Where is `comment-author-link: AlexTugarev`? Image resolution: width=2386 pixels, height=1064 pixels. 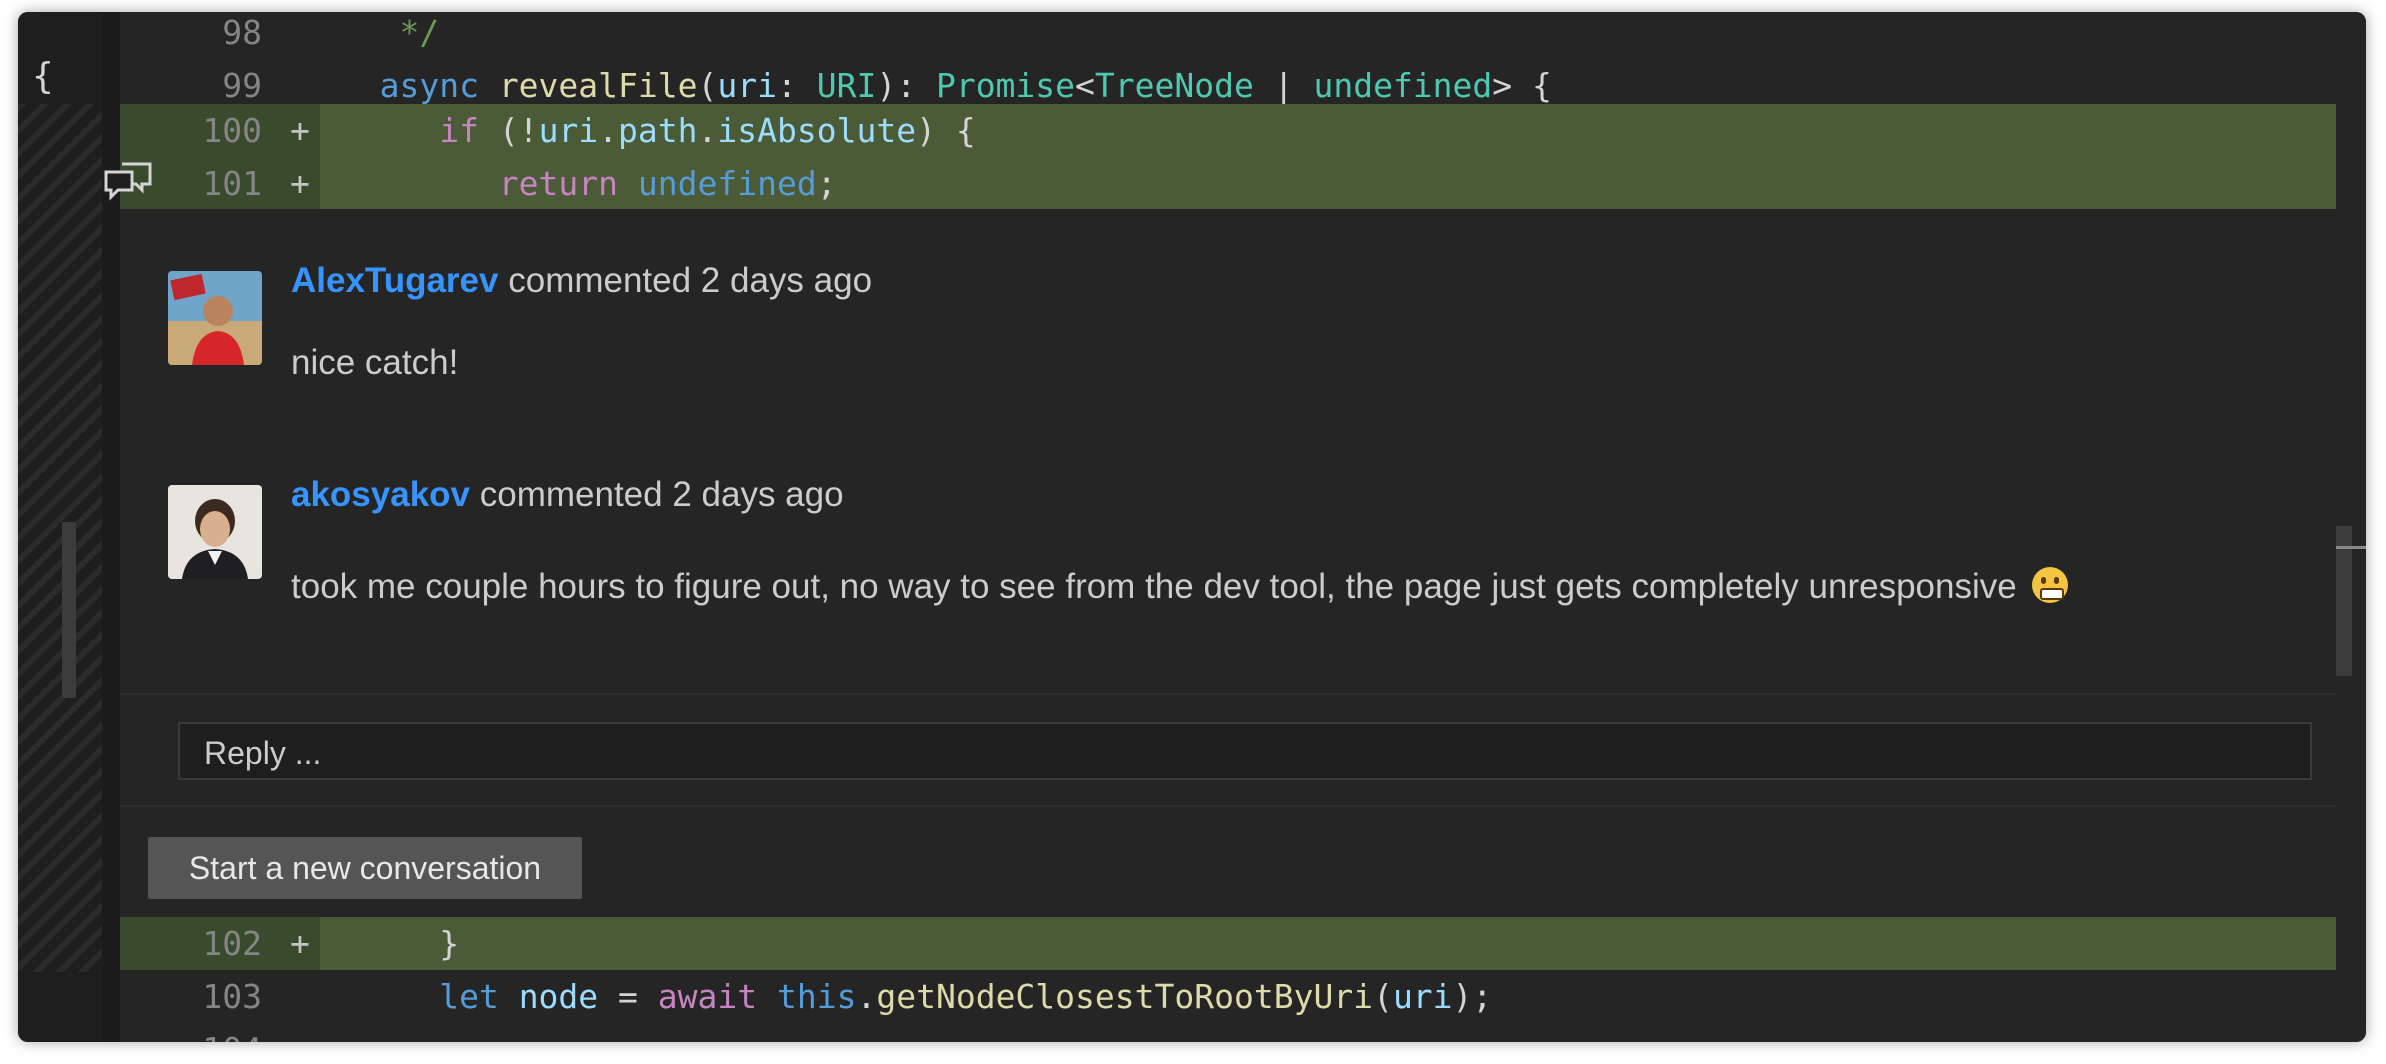
comment-author-link: AlexTugarev is located at coordinates (395, 280).